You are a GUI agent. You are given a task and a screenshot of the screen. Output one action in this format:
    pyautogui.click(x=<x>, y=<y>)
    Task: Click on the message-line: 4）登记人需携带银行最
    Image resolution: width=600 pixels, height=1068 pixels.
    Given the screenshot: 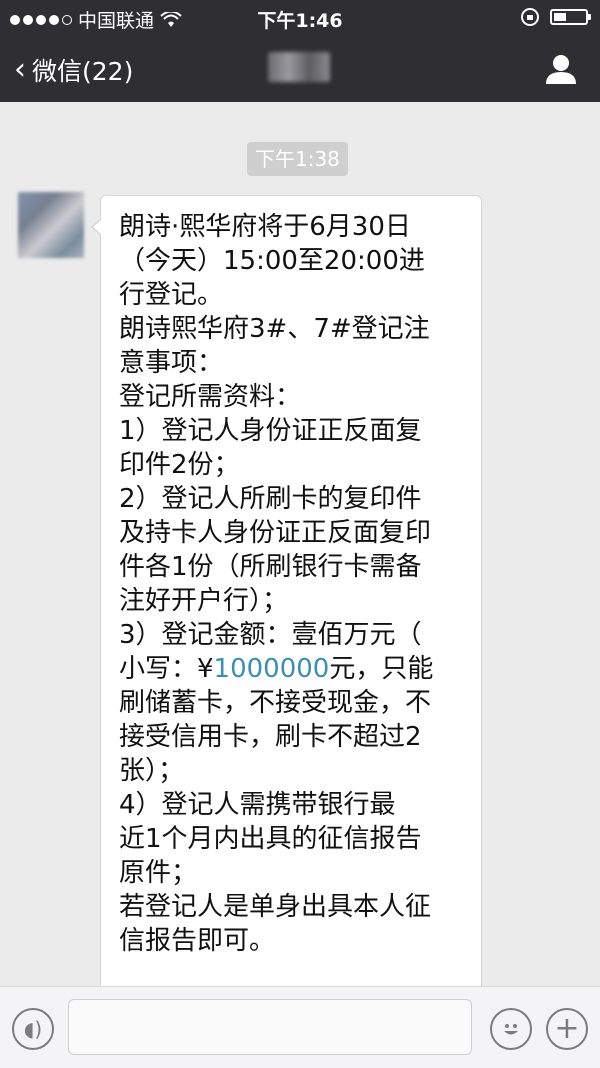 What is the action you would take?
    pyautogui.click(x=257, y=805)
    